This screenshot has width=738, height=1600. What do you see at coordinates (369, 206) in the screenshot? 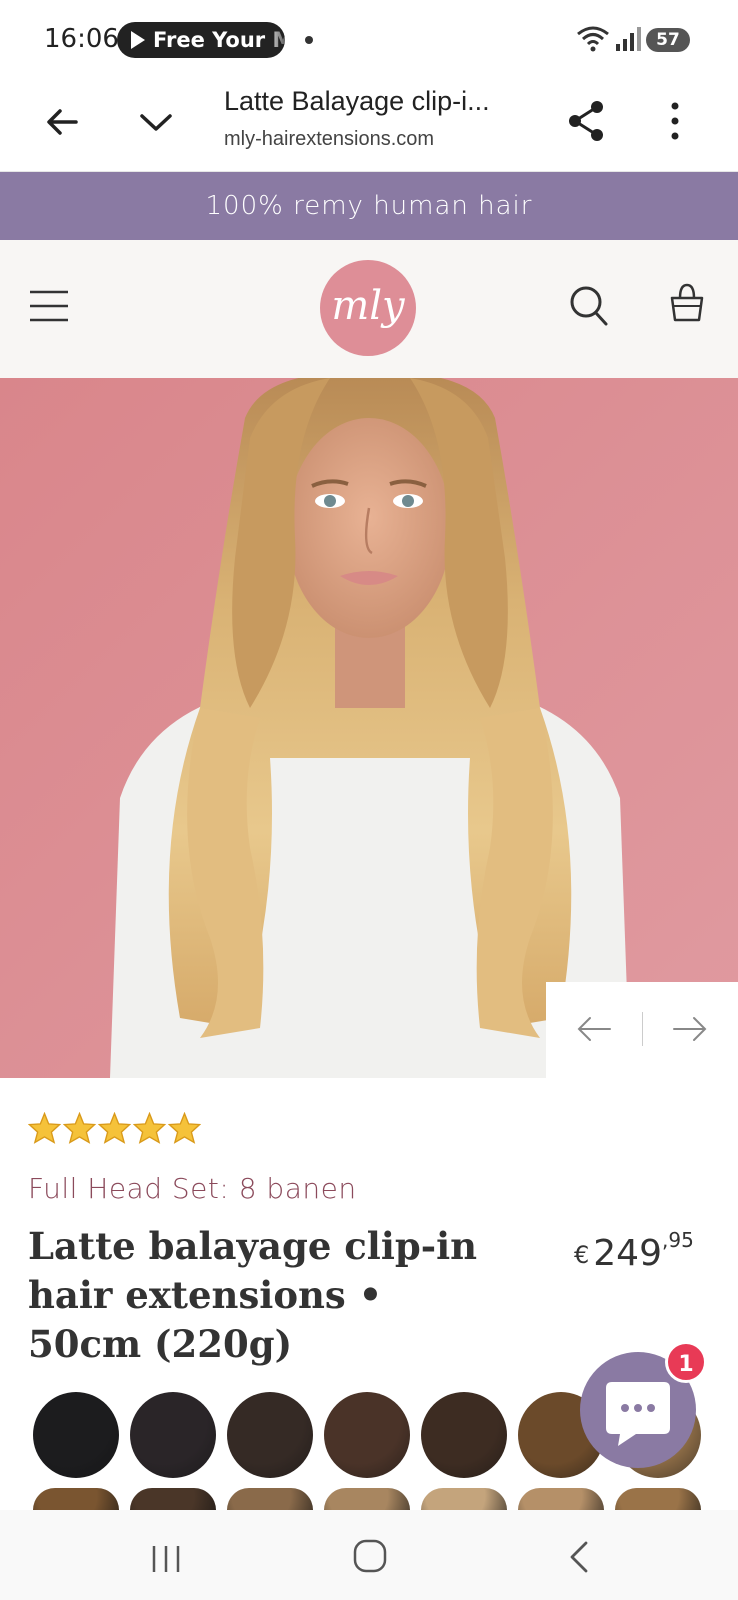
I see `announcement-bar: 100% remy human hair` at bounding box center [369, 206].